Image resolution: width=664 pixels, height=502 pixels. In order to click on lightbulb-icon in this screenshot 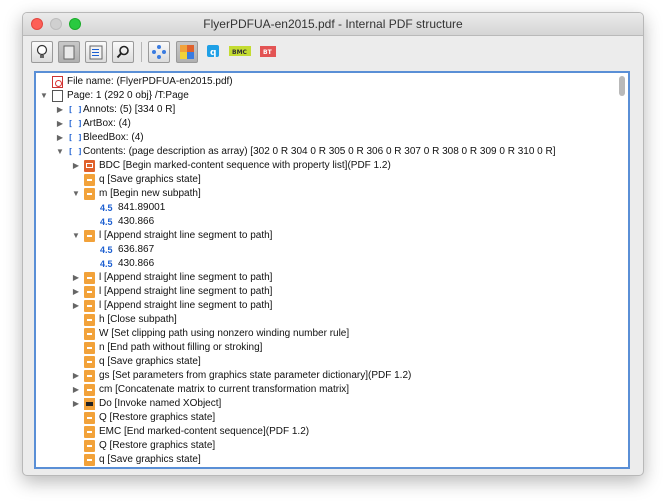, I will do `click(42, 51)`.